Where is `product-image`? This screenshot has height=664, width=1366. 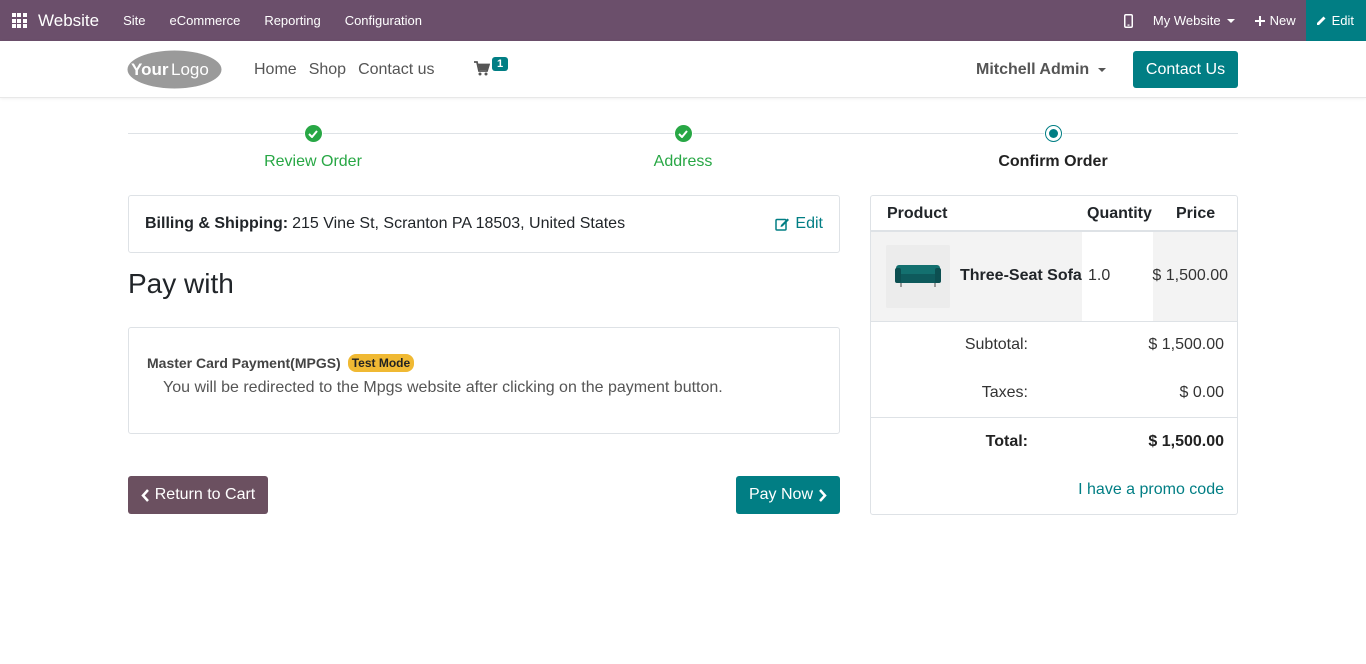
product-image is located at coordinates (918, 276).